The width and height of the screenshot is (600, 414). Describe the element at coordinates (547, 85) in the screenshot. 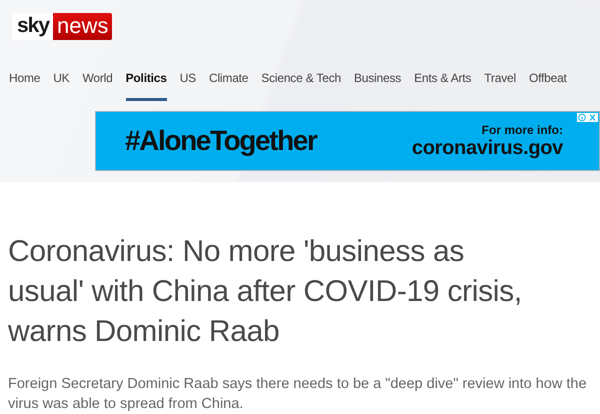

I see `nav-link: Offbeat` at that location.